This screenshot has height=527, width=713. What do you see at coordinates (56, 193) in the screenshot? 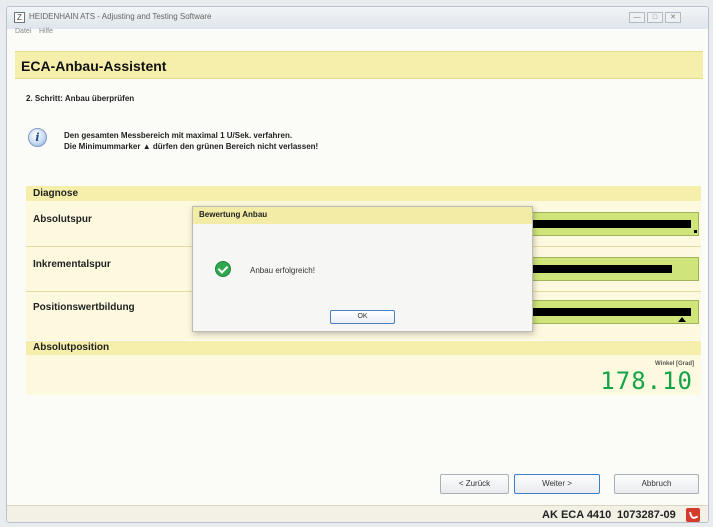
I see `diagnose-title: Diagnose` at bounding box center [56, 193].